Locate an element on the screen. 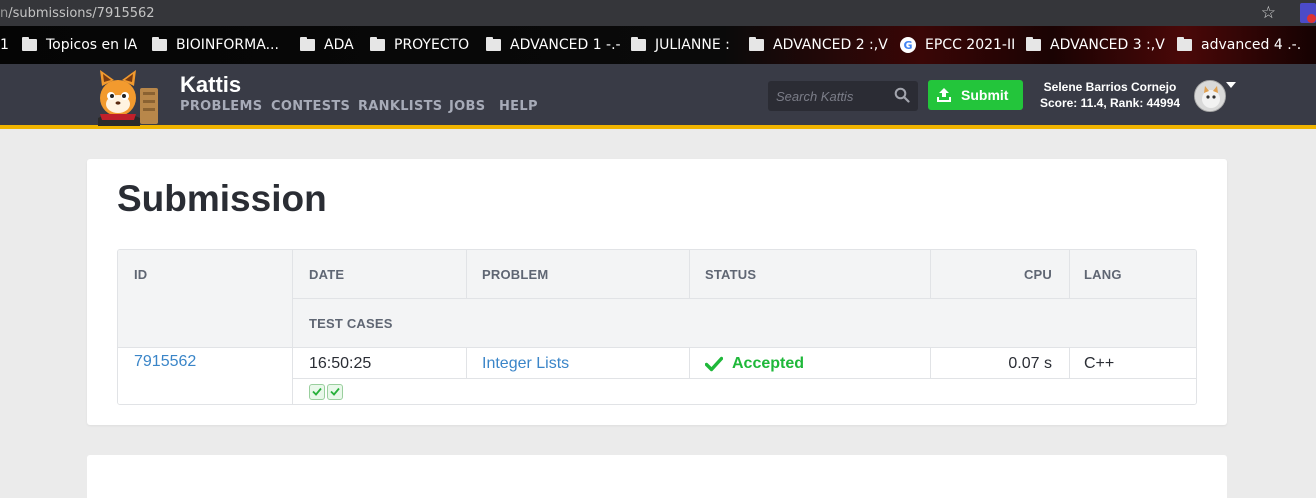 This screenshot has width=1316, height=498. search-icon is located at coordinates (902, 95).